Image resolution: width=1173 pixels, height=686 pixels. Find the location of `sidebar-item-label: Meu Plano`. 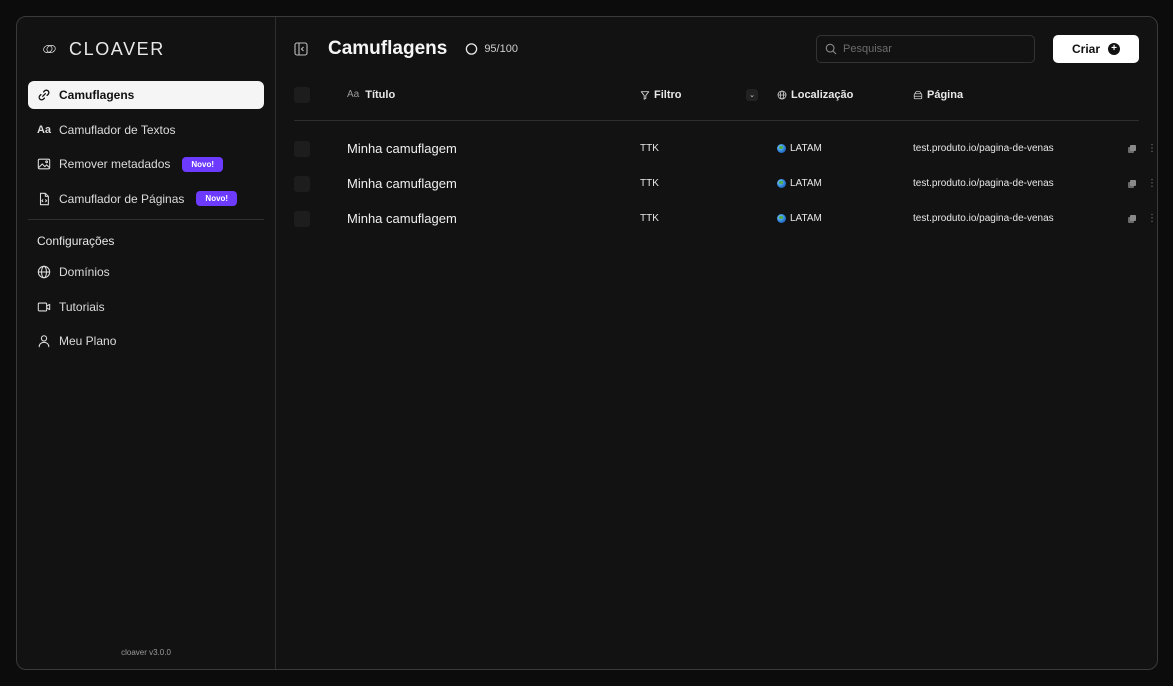

sidebar-item-label: Meu Plano is located at coordinates (88, 341).